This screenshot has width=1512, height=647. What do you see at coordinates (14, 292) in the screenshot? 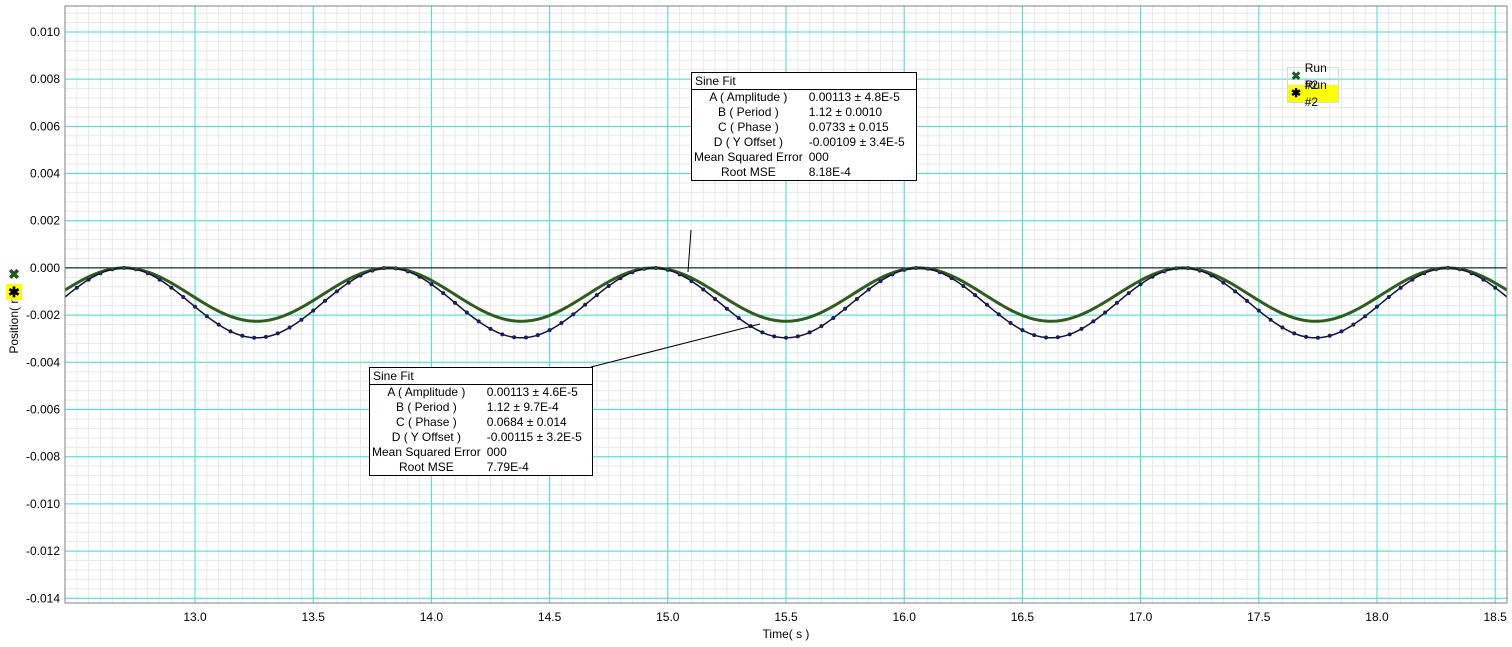
I see `asterisk-marker-icon: ✱` at bounding box center [14, 292].